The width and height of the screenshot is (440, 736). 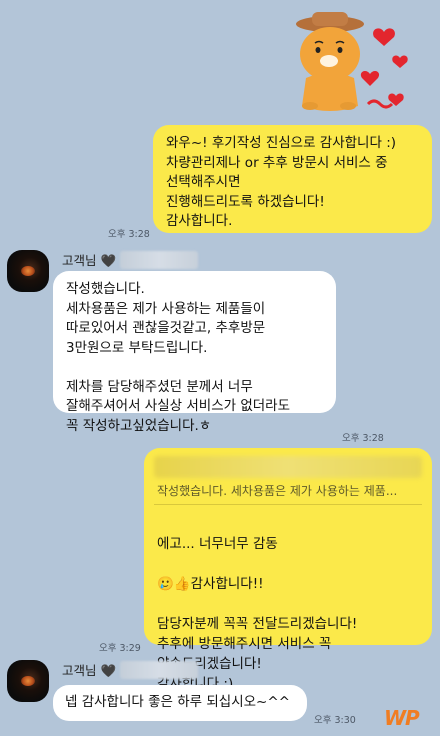 I want to click on lion-sticker-icon, so click(x=352, y=61).